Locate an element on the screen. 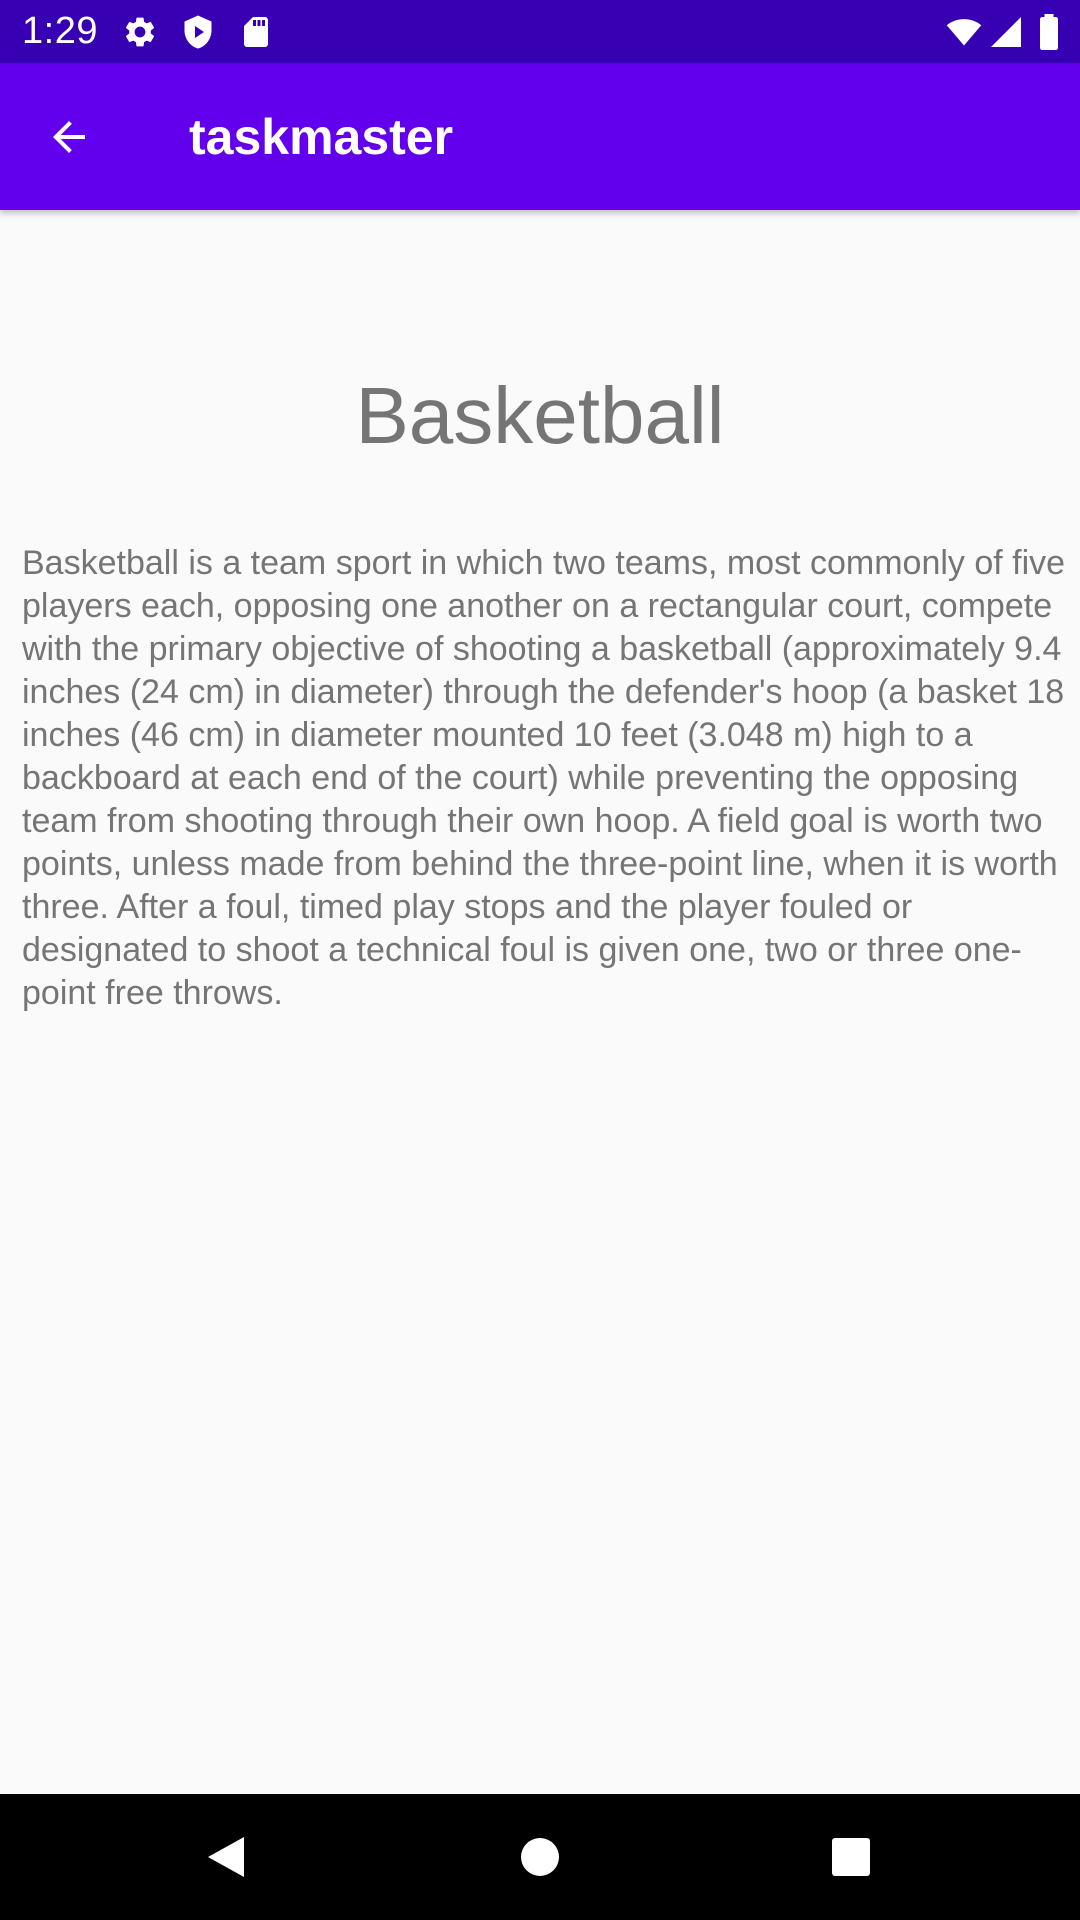 This screenshot has width=1080, height=1920. home-circle-icon is located at coordinates (540, 1857).